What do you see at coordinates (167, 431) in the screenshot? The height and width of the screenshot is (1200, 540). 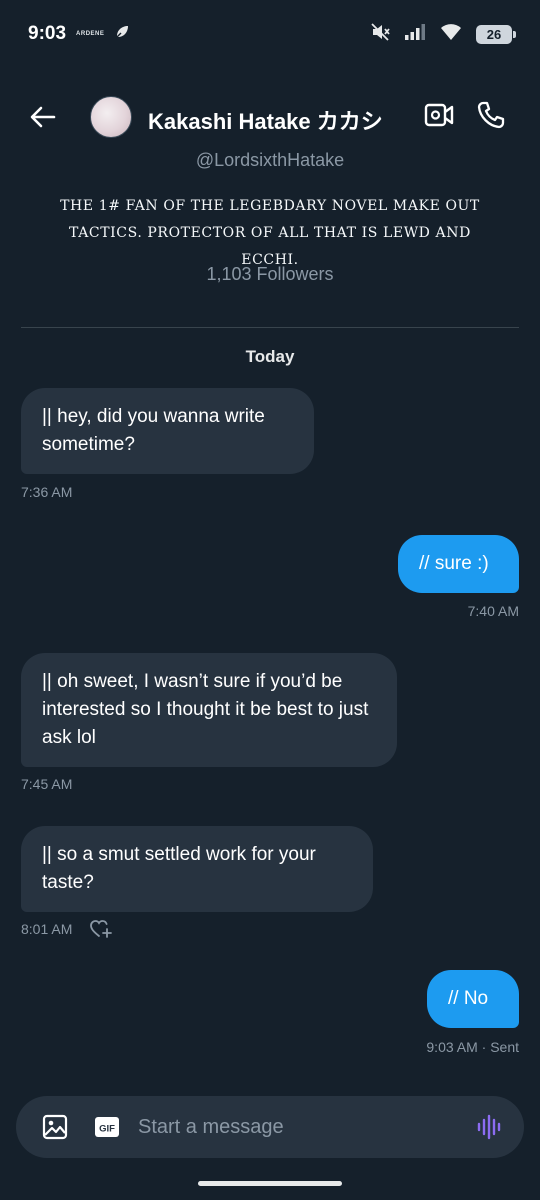 I see `message-bubble-received: || hey, did you wanna write sometime?` at bounding box center [167, 431].